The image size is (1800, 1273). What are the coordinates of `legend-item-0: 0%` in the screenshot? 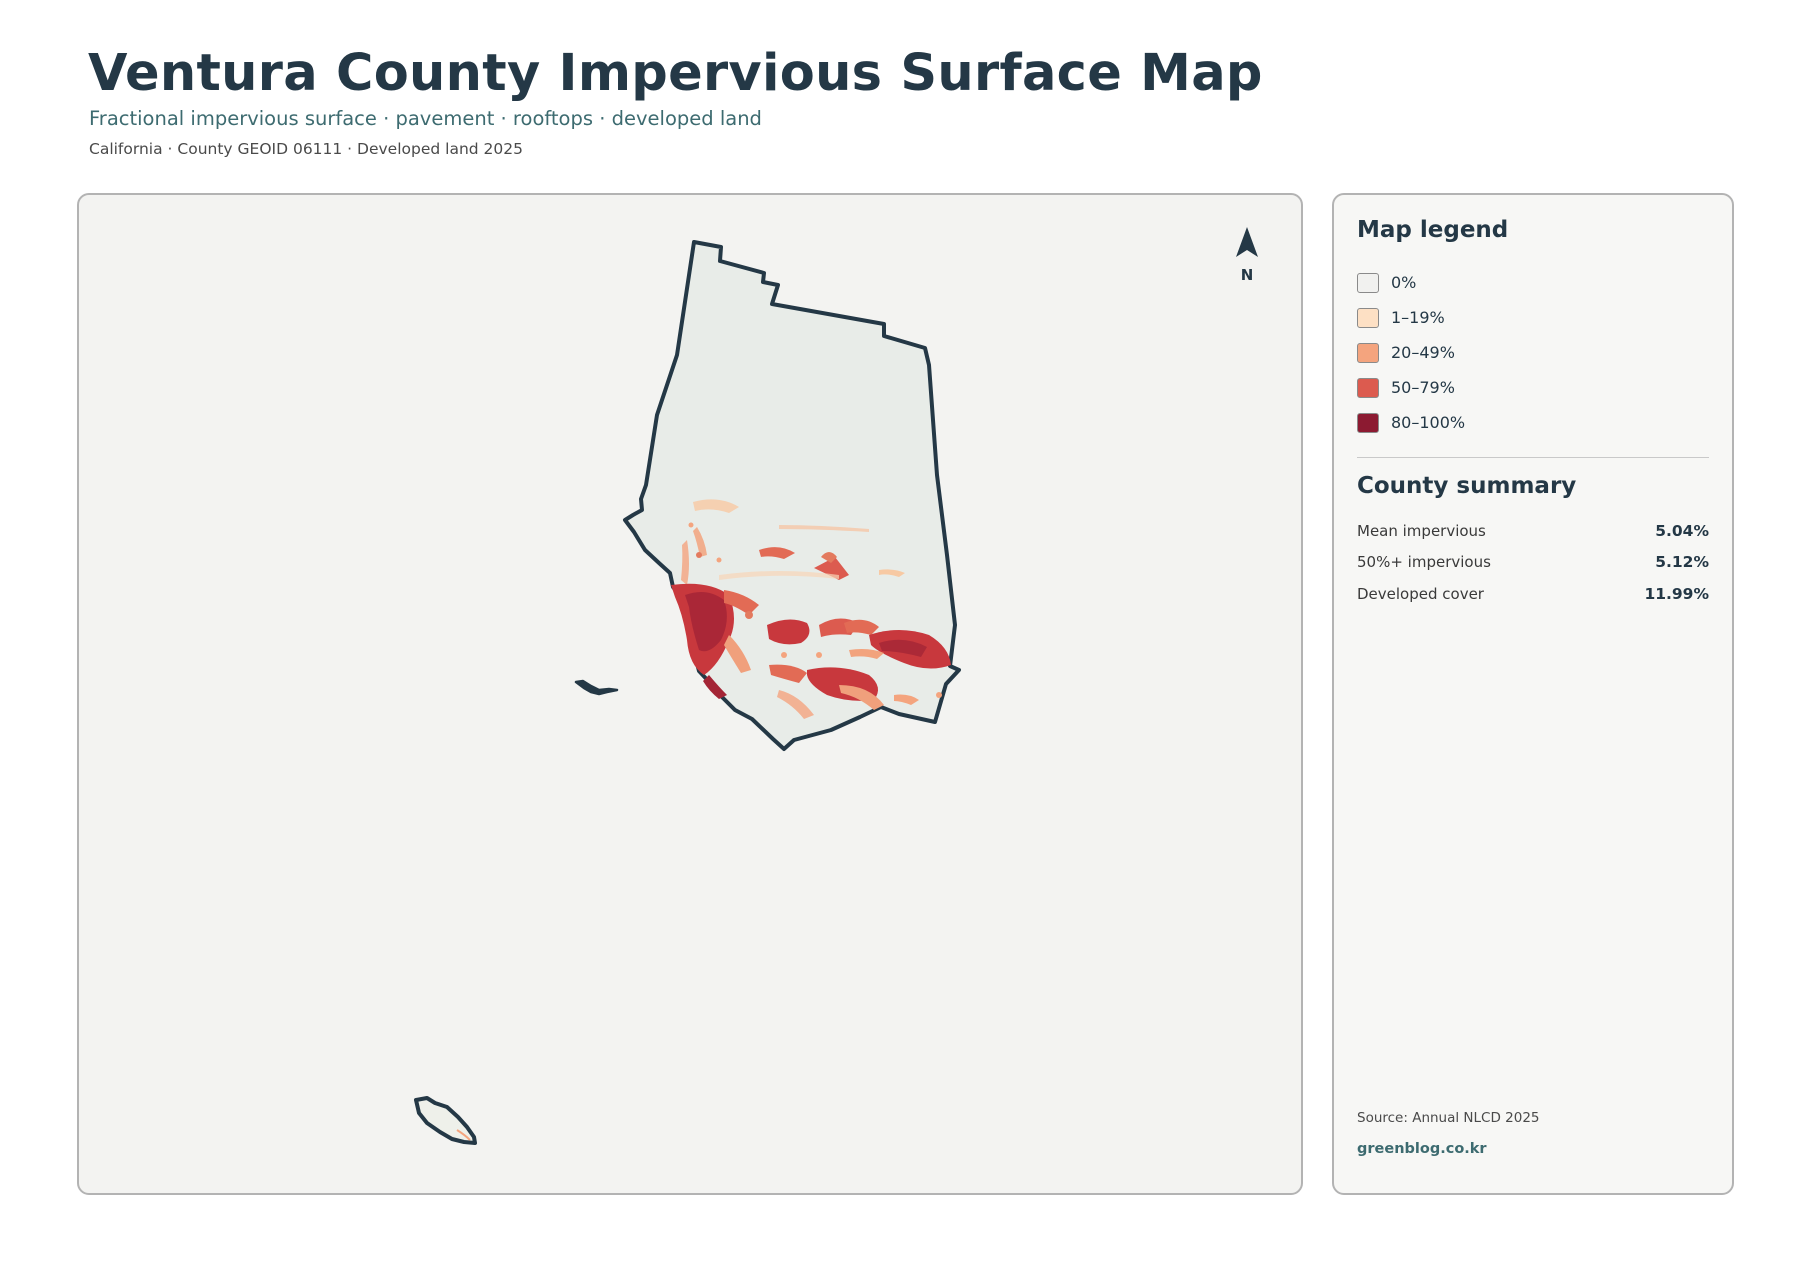 It's located at (1411, 282).